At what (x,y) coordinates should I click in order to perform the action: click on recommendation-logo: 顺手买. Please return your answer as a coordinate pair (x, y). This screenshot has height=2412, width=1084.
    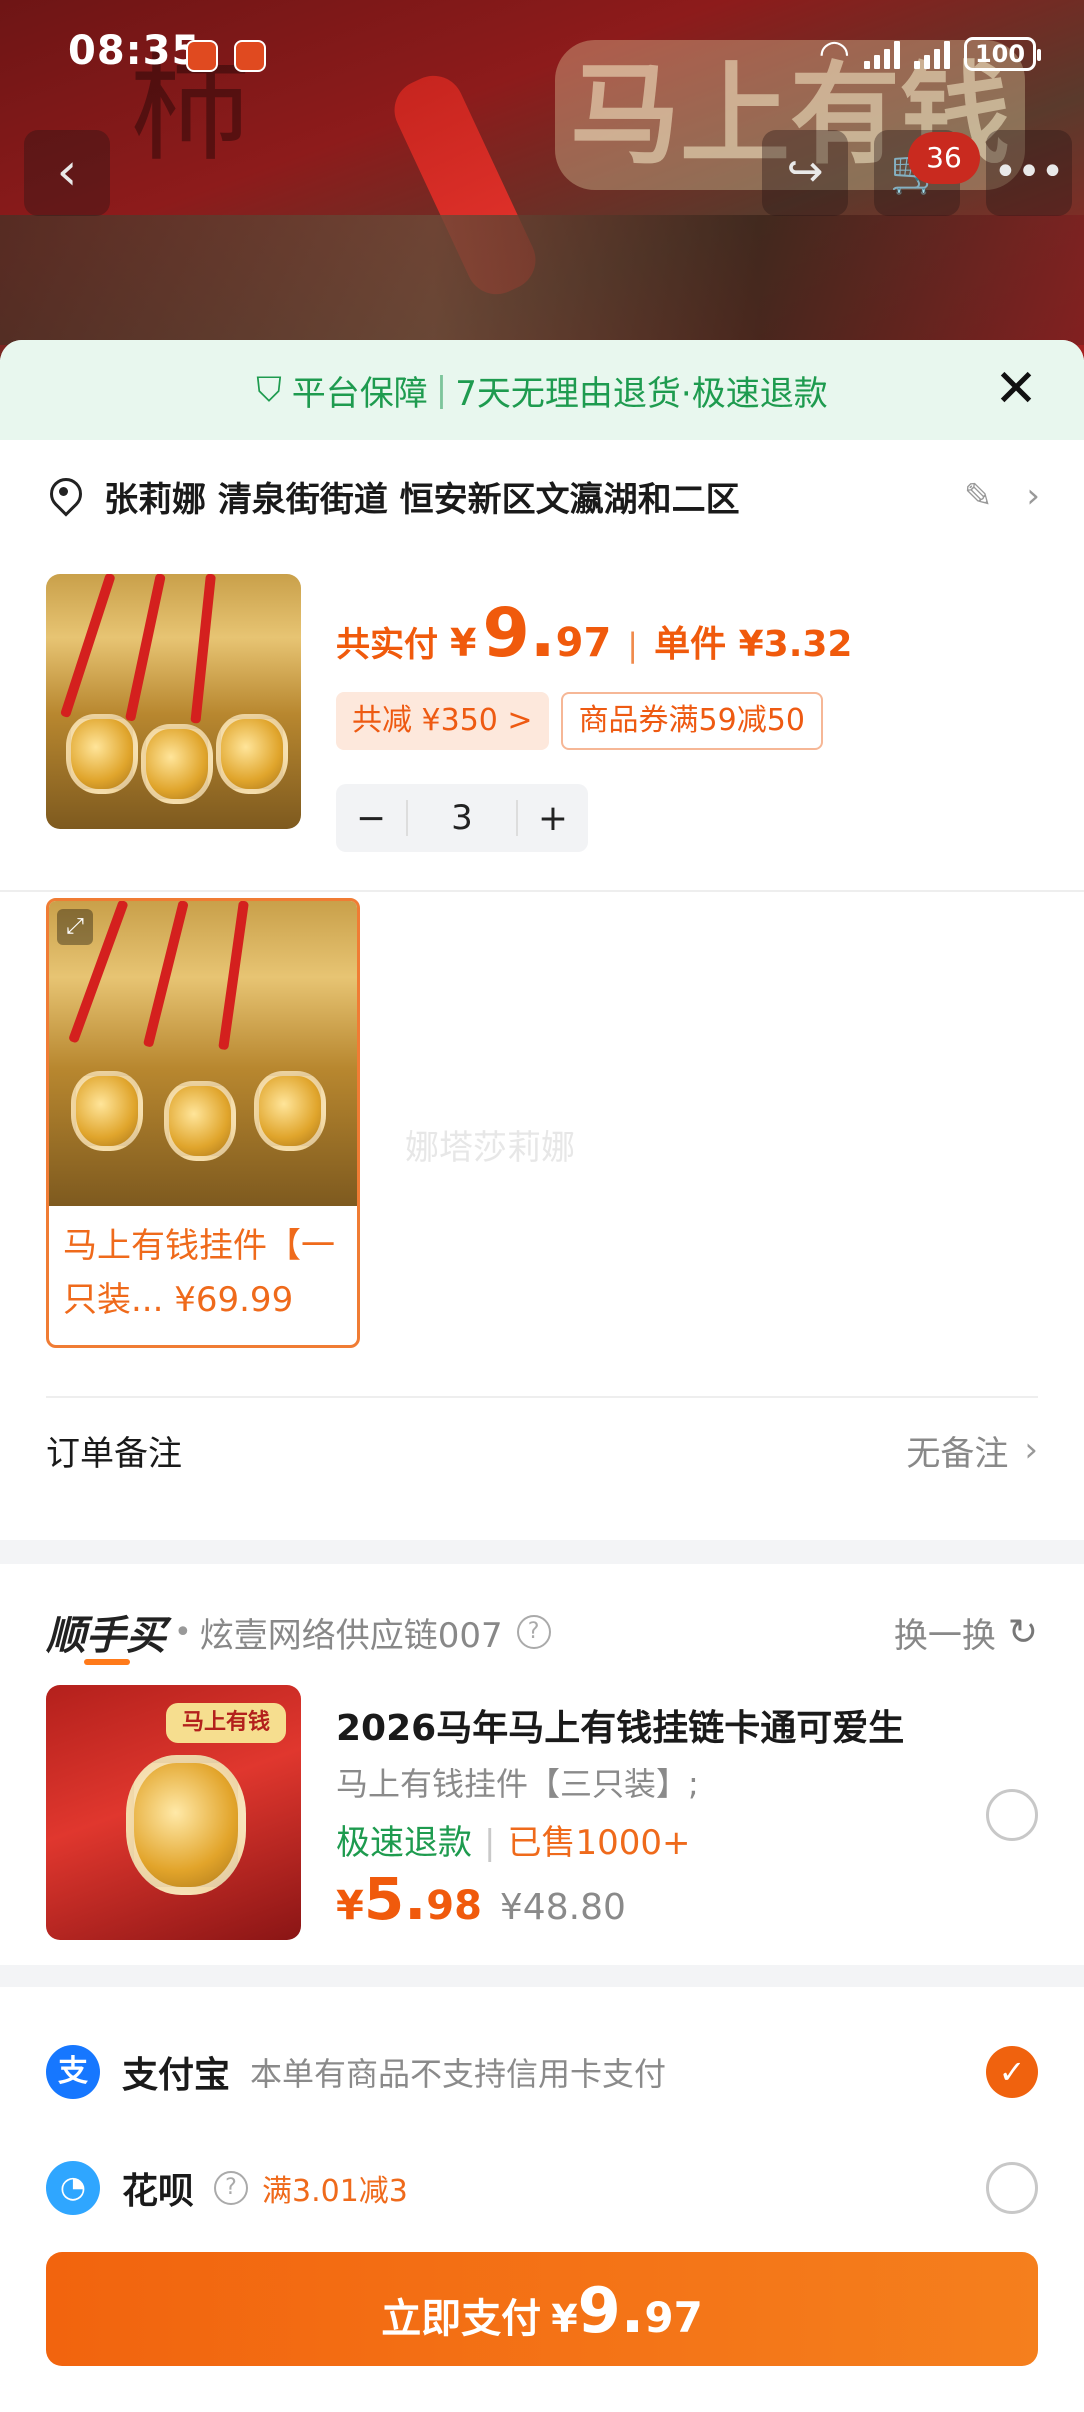
    Looking at the image, I should click on (106, 1634).